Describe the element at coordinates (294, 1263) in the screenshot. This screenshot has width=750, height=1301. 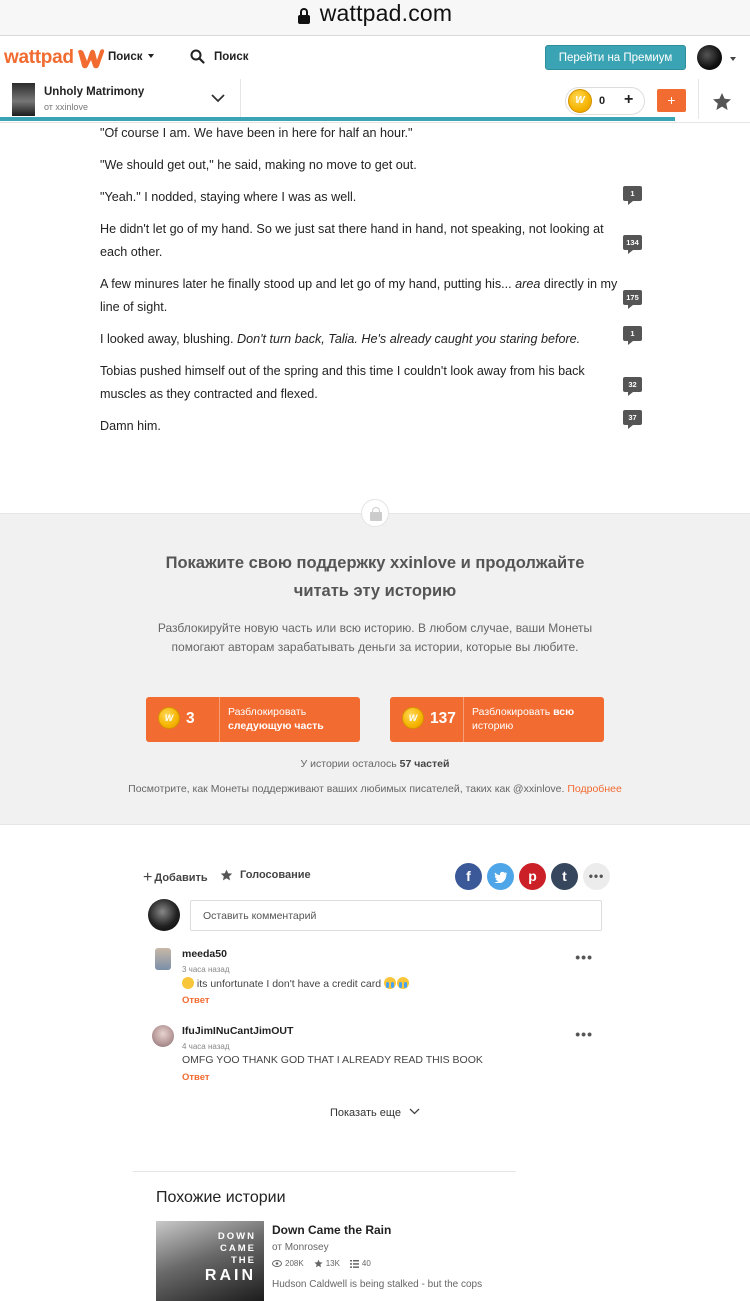
I see `reads-count: 208K` at that location.